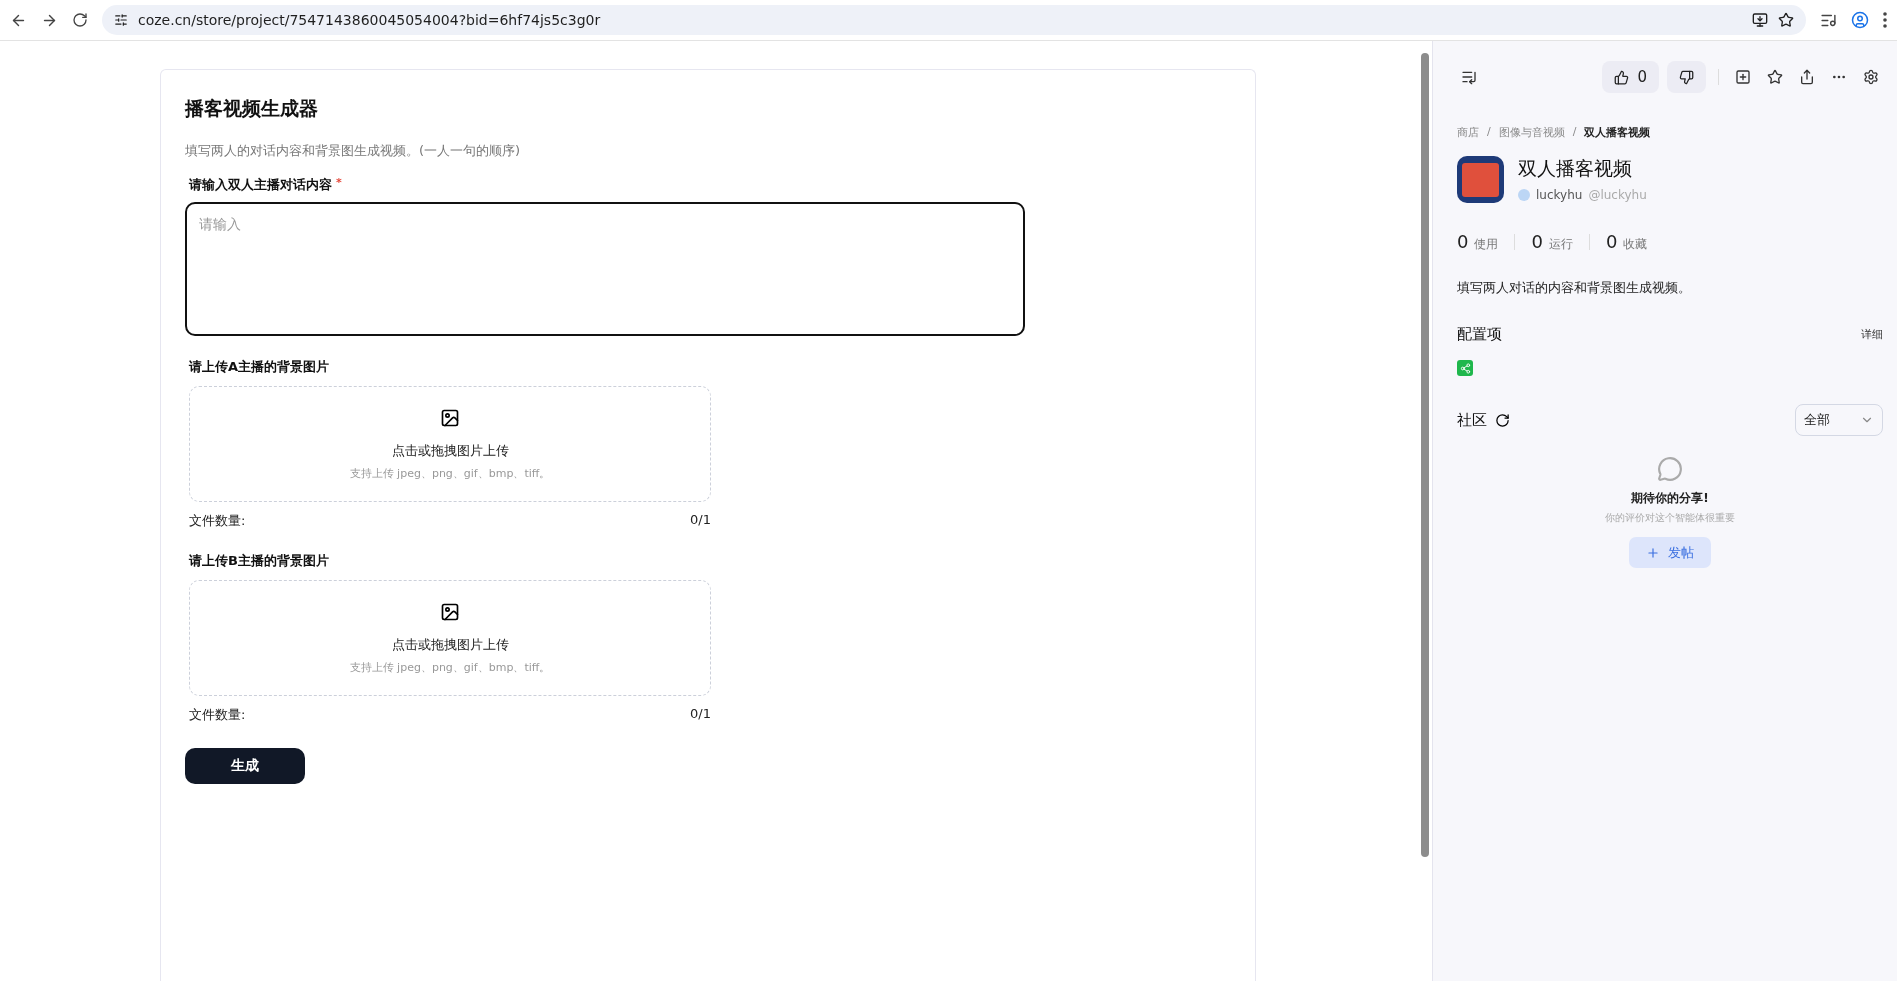 This screenshot has height=981, width=1897. What do you see at coordinates (1872, 334) in the screenshot?
I see `detail-link: 详细` at bounding box center [1872, 334].